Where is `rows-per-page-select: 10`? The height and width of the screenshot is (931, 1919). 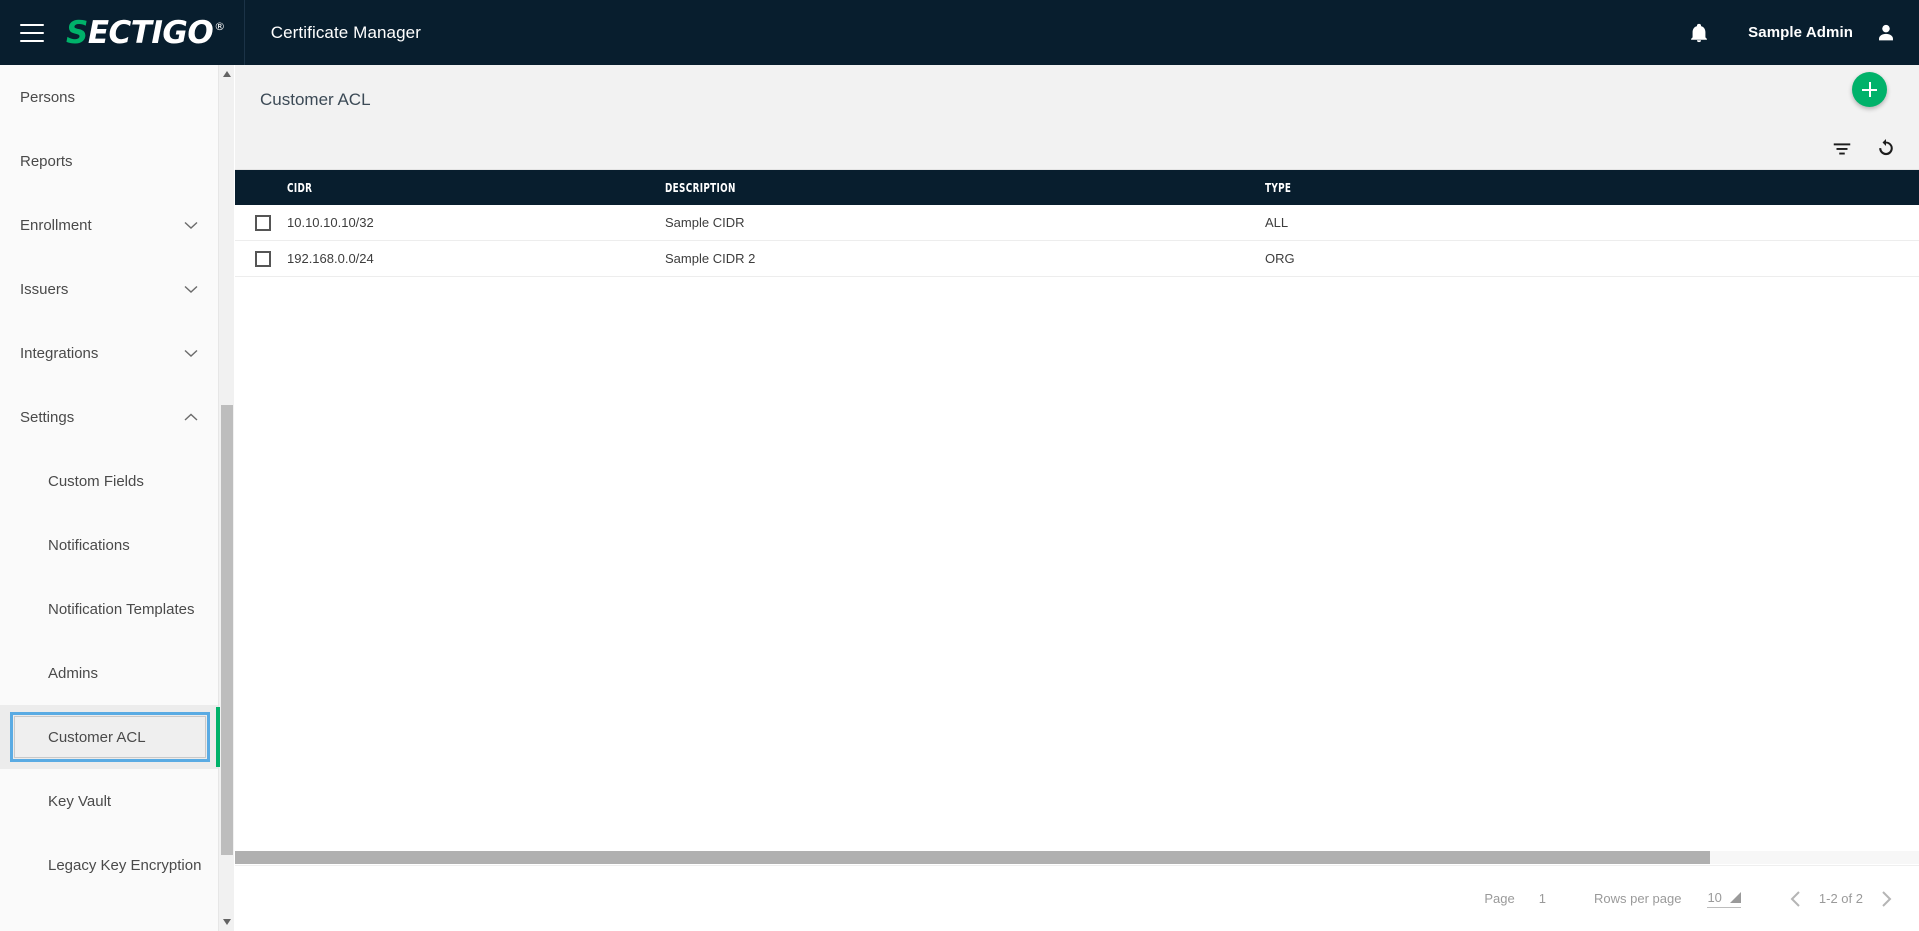 rows-per-page-select: 10 is located at coordinates (1724, 898).